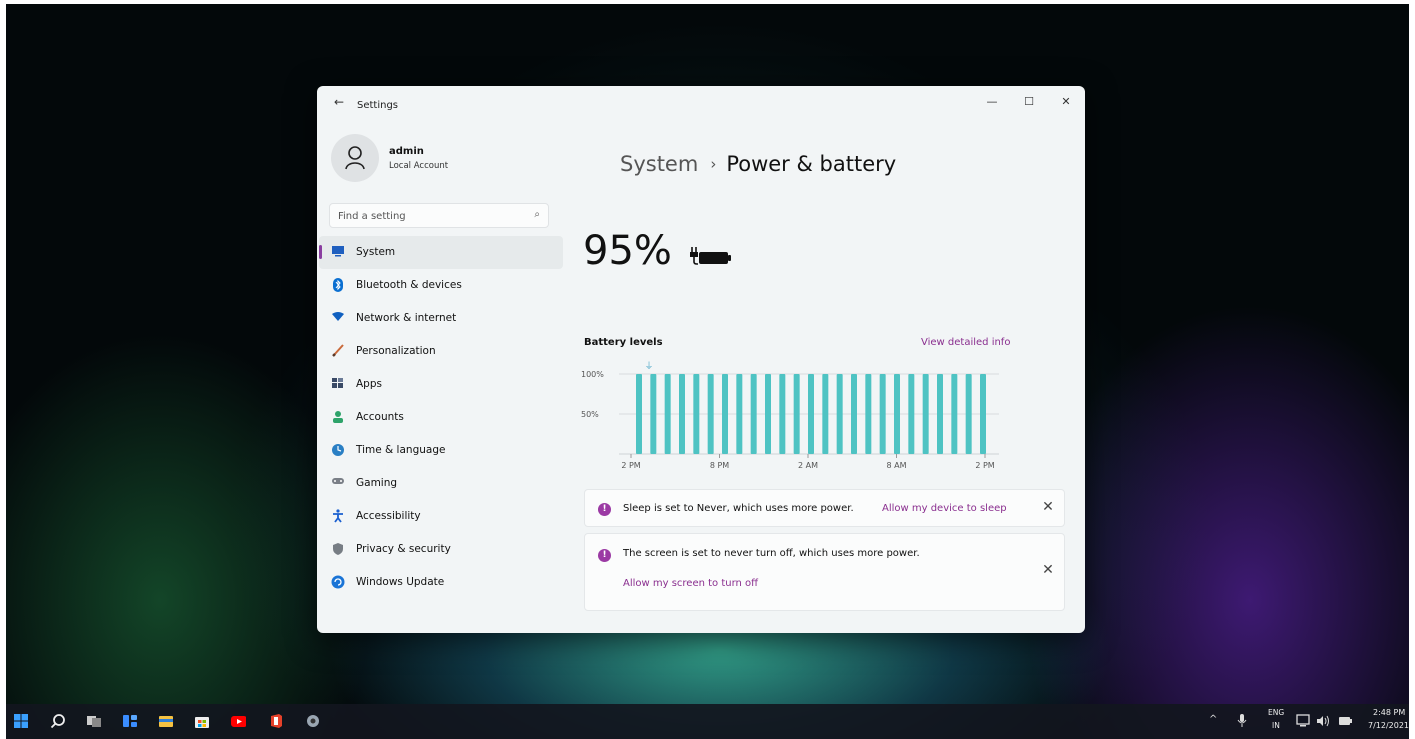  I want to click on y-tick-label: 100%, so click(592, 374).